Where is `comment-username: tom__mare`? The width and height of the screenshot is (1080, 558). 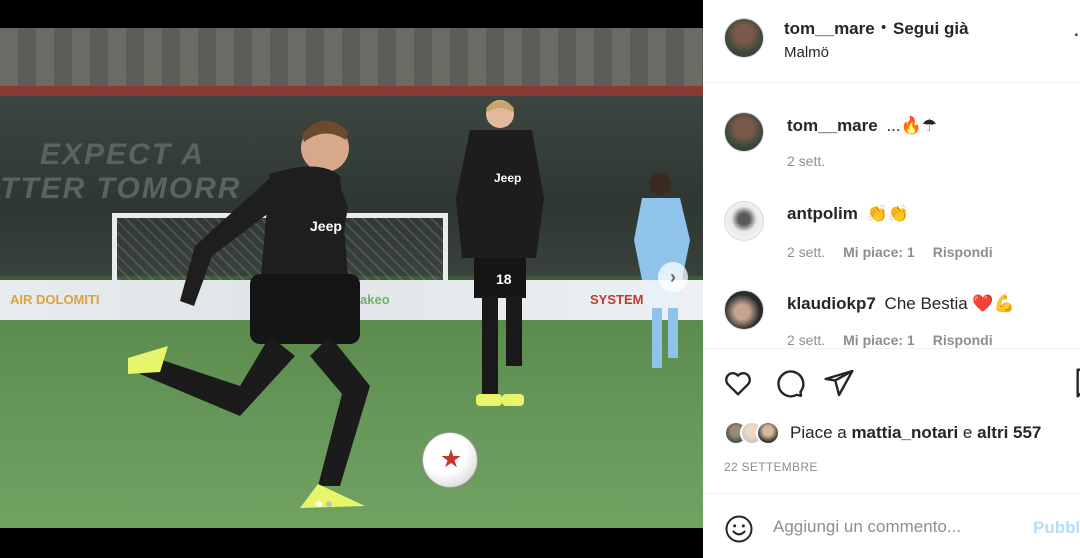
comment-username: tom__mare is located at coordinates (832, 125).